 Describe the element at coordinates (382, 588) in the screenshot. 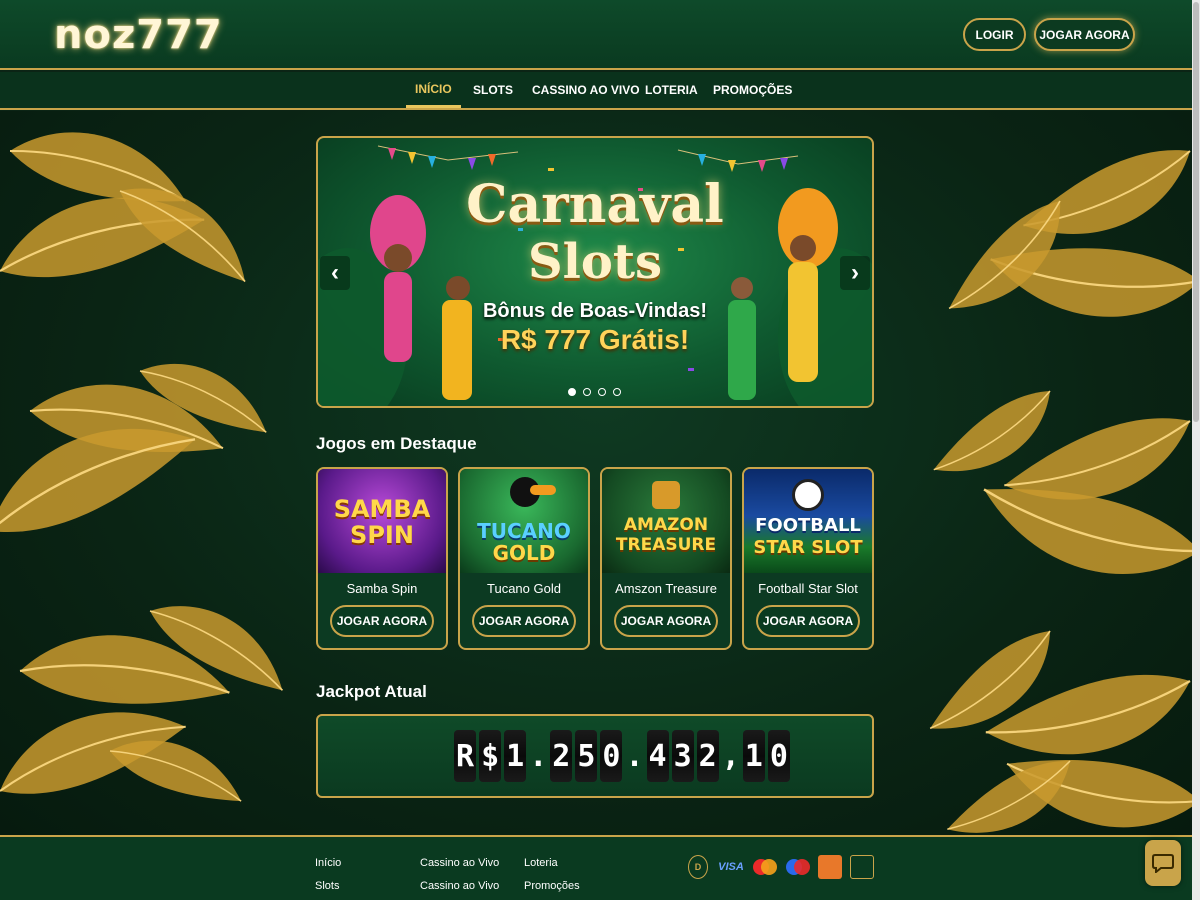

I see `game-name: Samba Spin` at that location.